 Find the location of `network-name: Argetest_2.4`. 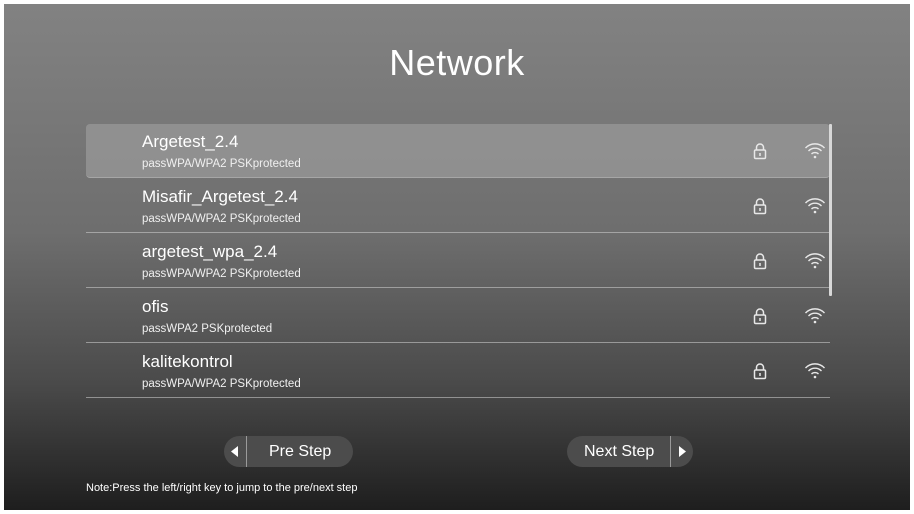

network-name: Argetest_2.4 is located at coordinates (190, 141).